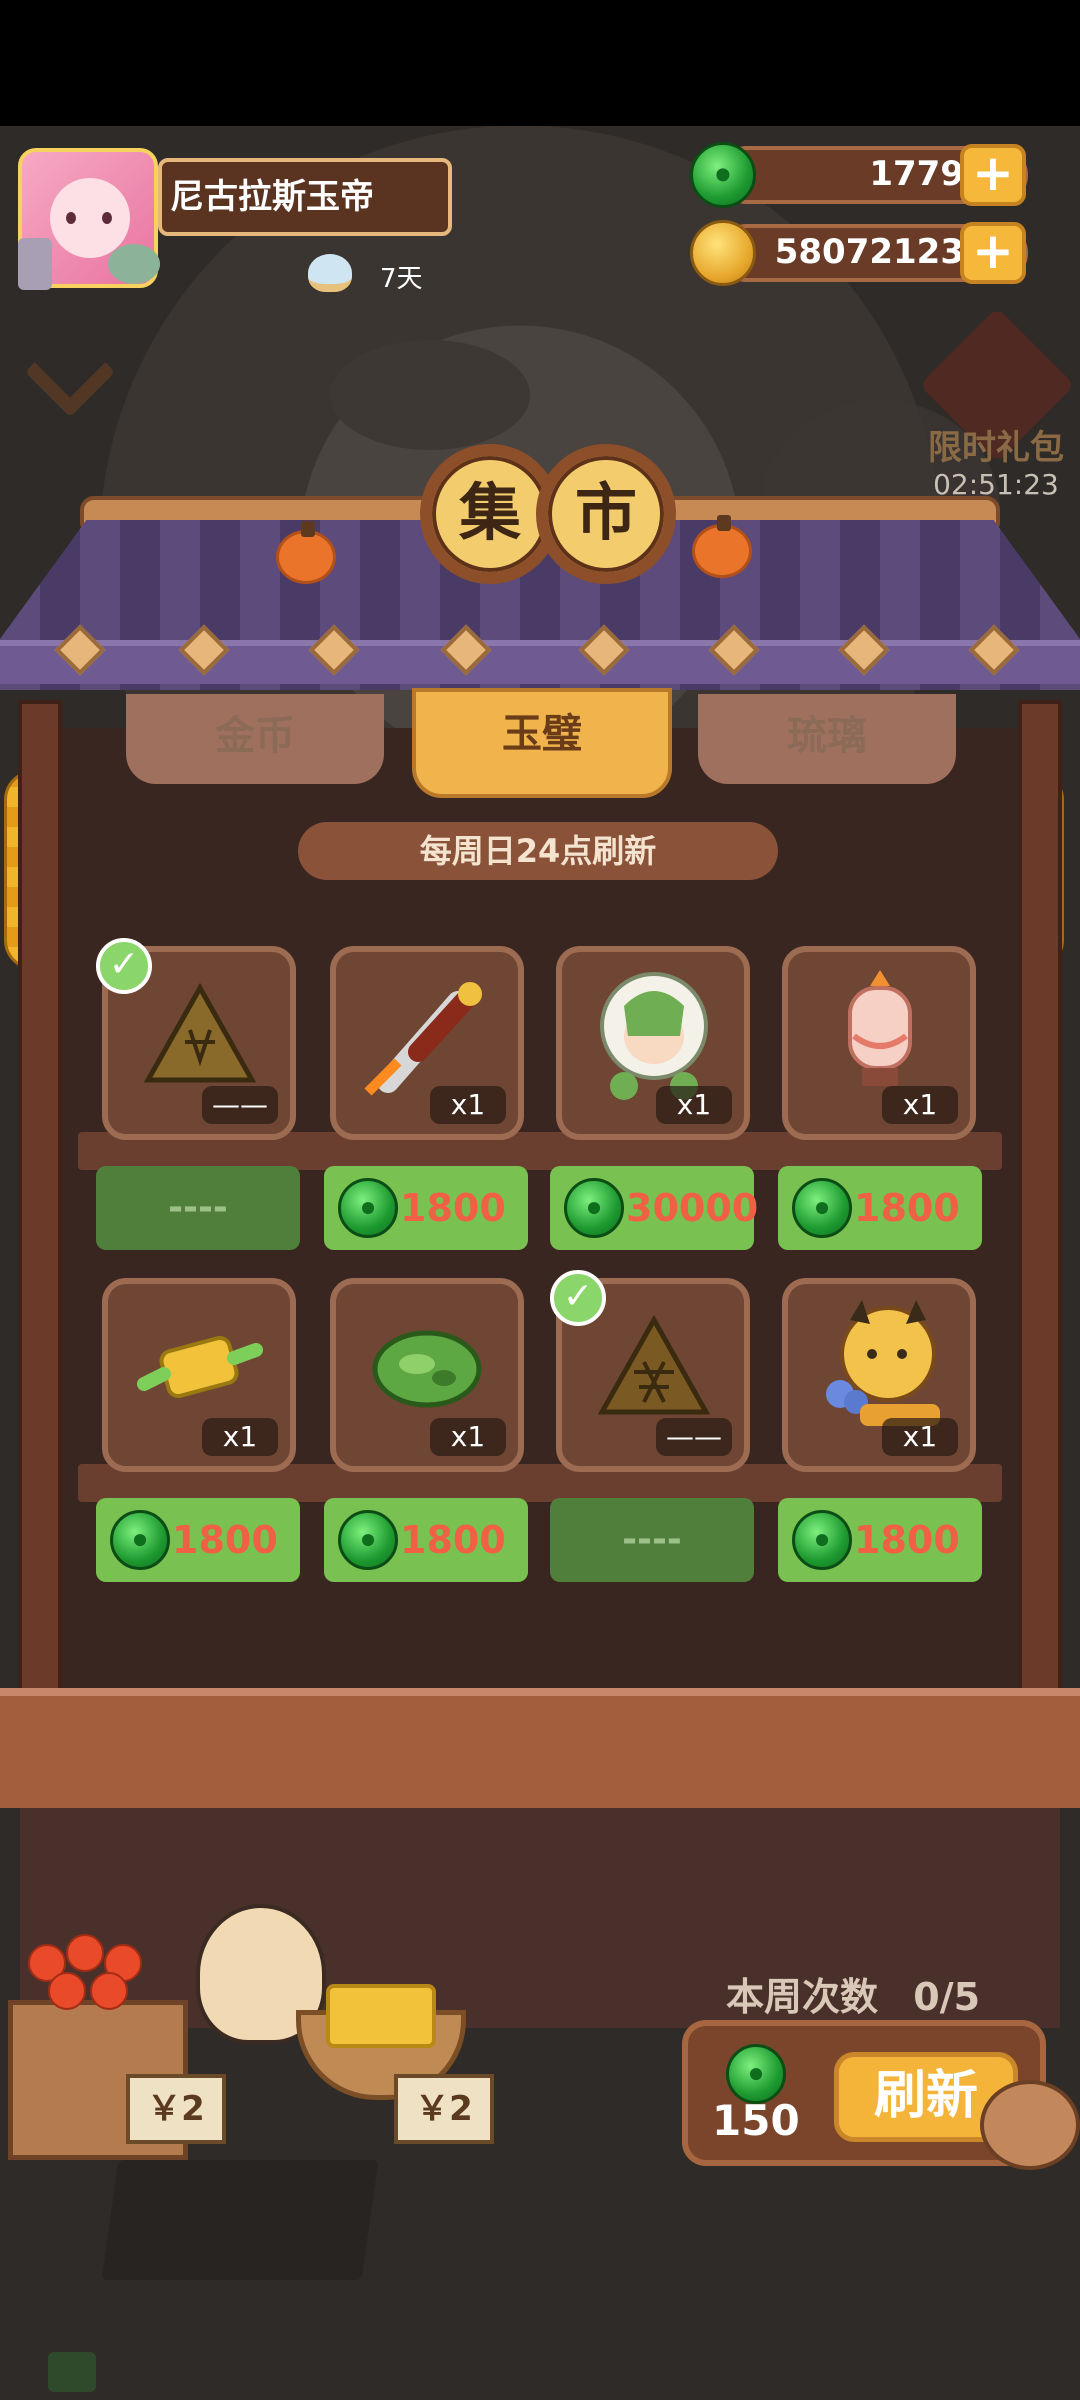 The image size is (1080, 2400). What do you see at coordinates (540, 1748) in the screenshot?
I see `market-counter` at bounding box center [540, 1748].